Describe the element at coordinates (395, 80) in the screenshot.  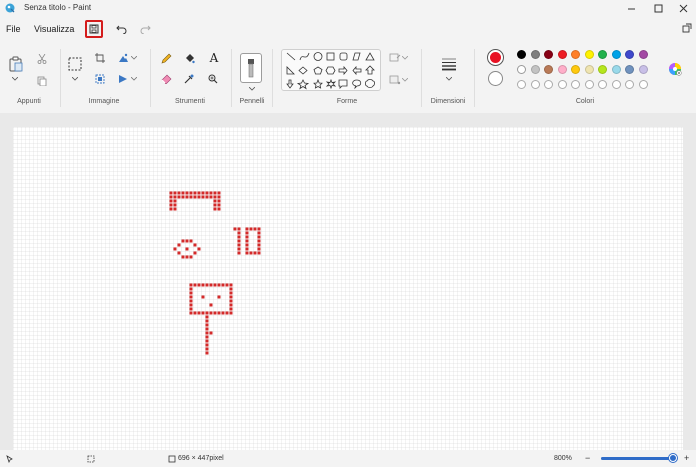
I see `shape-fill-button` at that location.